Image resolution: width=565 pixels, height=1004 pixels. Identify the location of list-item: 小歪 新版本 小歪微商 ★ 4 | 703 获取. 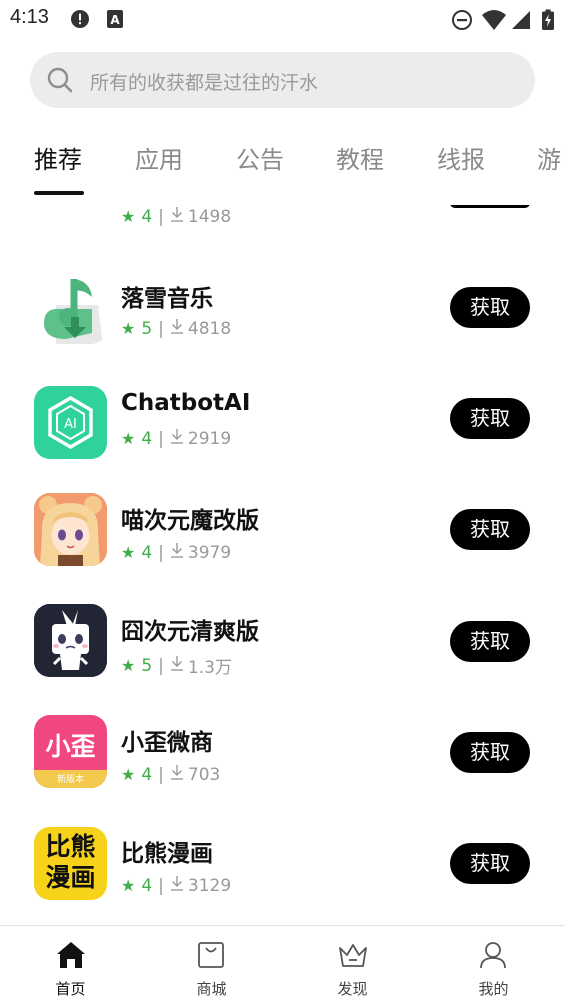
(282, 756).